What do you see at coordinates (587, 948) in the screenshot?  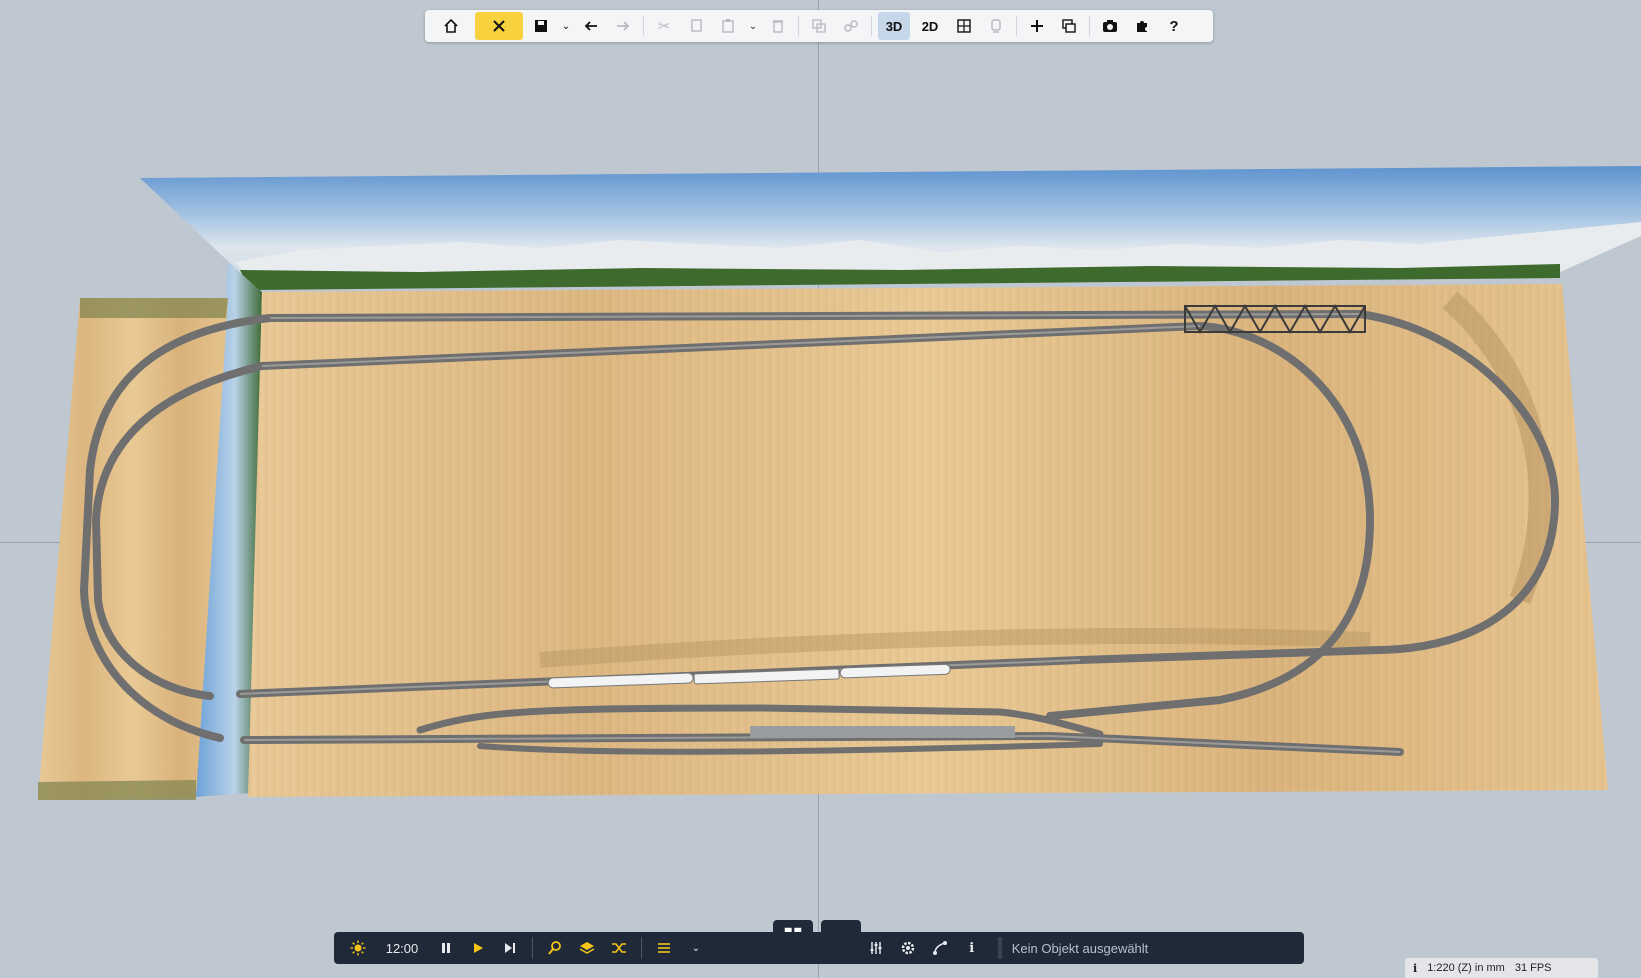 I see `layers-icon` at bounding box center [587, 948].